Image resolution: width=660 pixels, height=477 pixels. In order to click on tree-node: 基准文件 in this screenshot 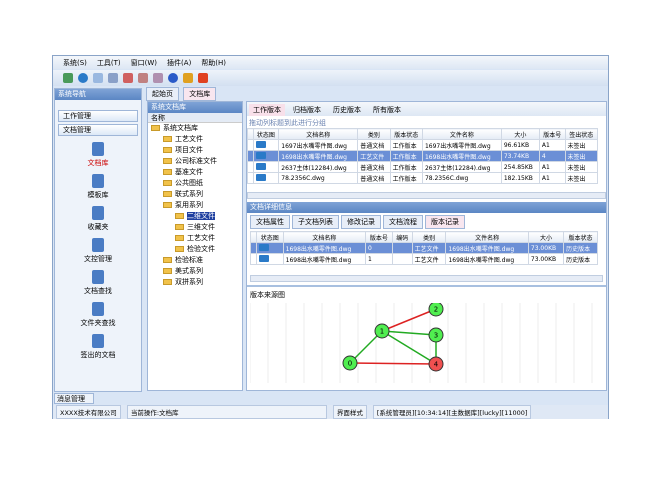, I will do `click(195, 172)`.